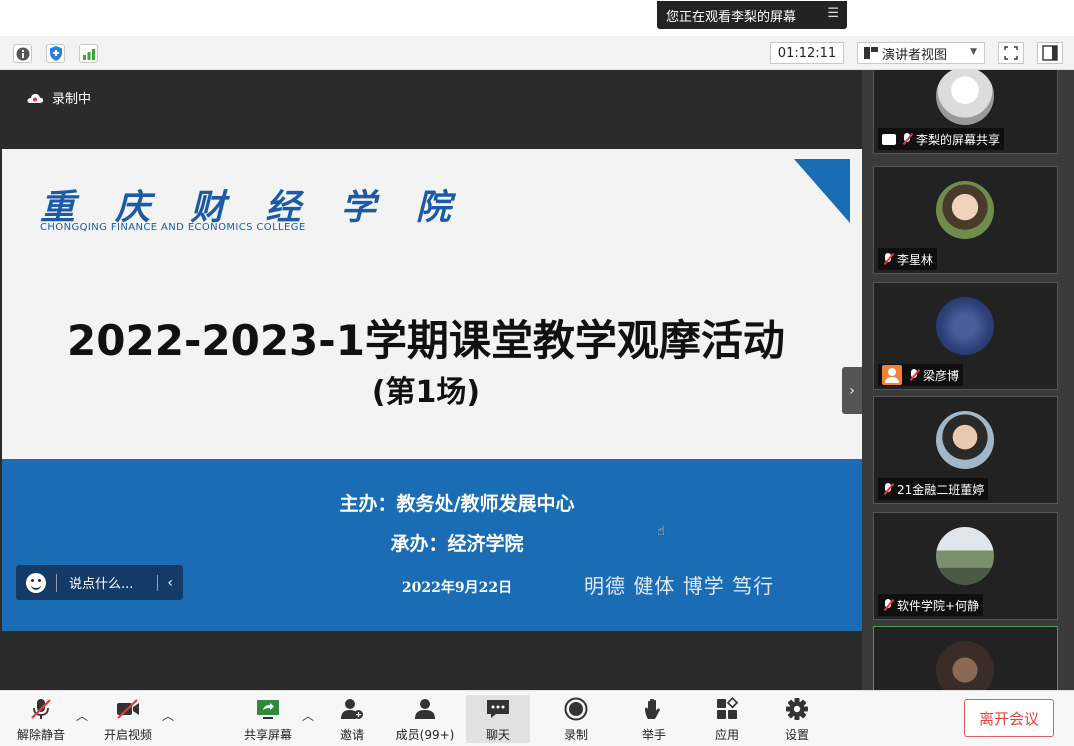 Image resolution: width=1074 pixels, height=746 pixels. What do you see at coordinates (425, 735) in the screenshot?
I see `members-label: 成员(99+)` at bounding box center [425, 735].